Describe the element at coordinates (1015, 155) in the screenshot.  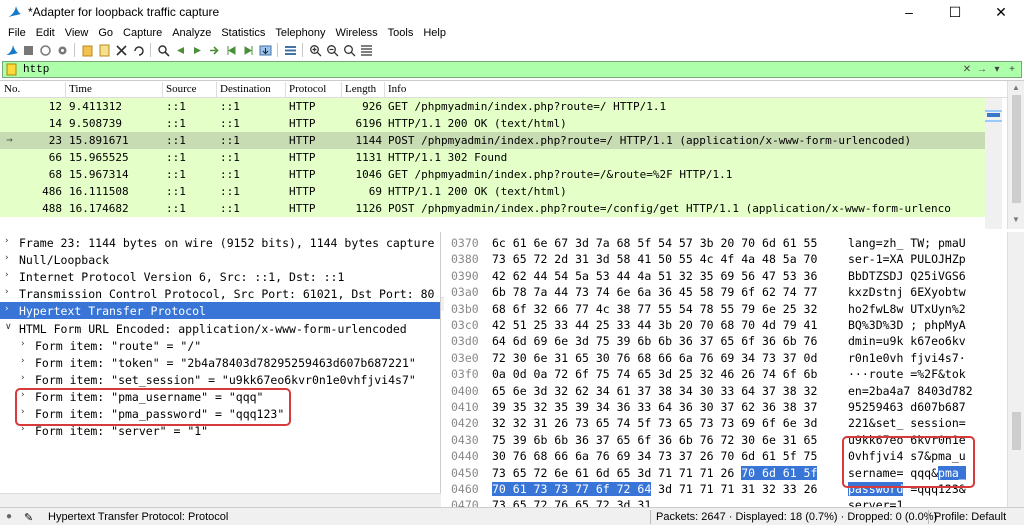
I see `packet-list-scrollbar: ▲ ▼` at that location.